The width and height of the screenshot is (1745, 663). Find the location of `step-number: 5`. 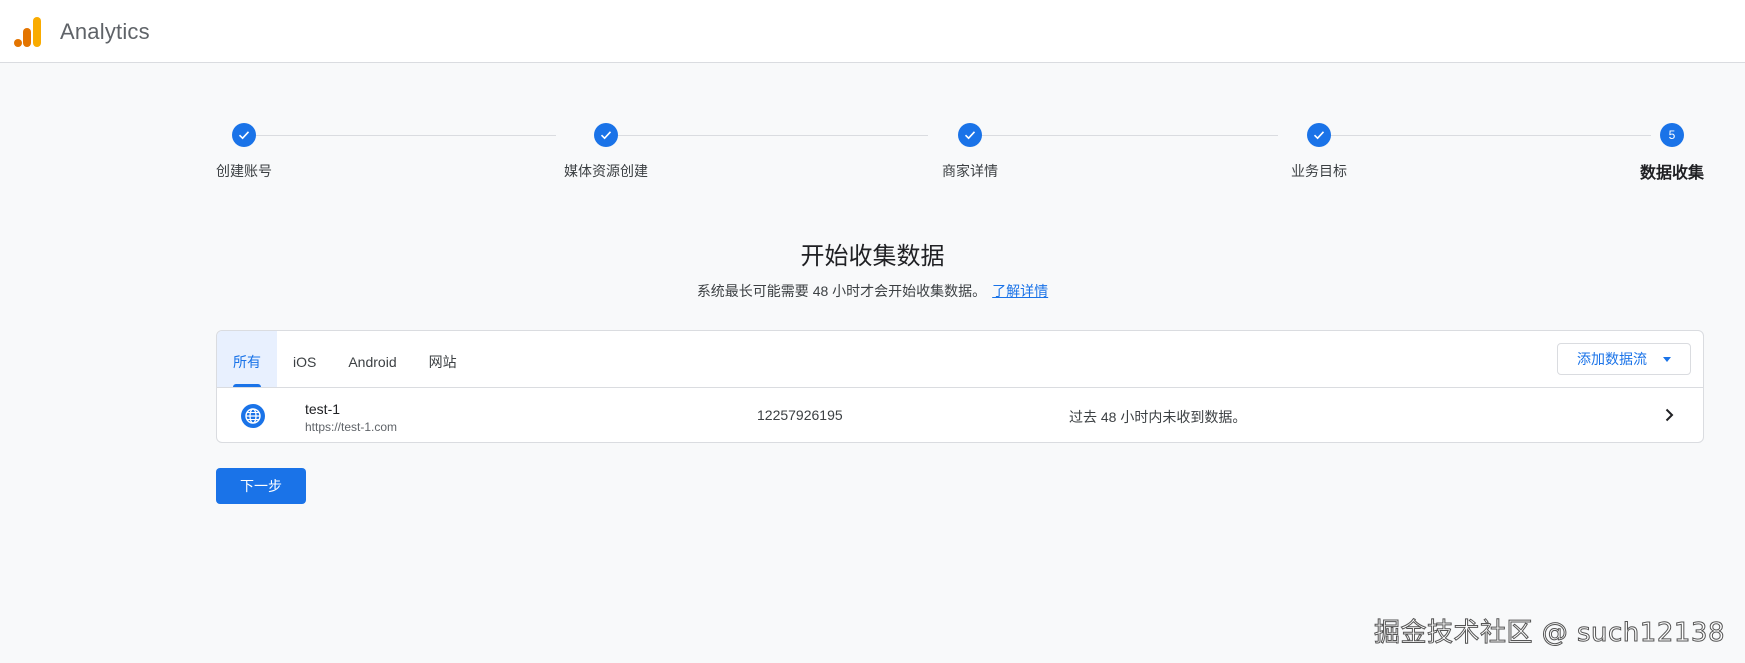

step-number: 5 is located at coordinates (1672, 135).